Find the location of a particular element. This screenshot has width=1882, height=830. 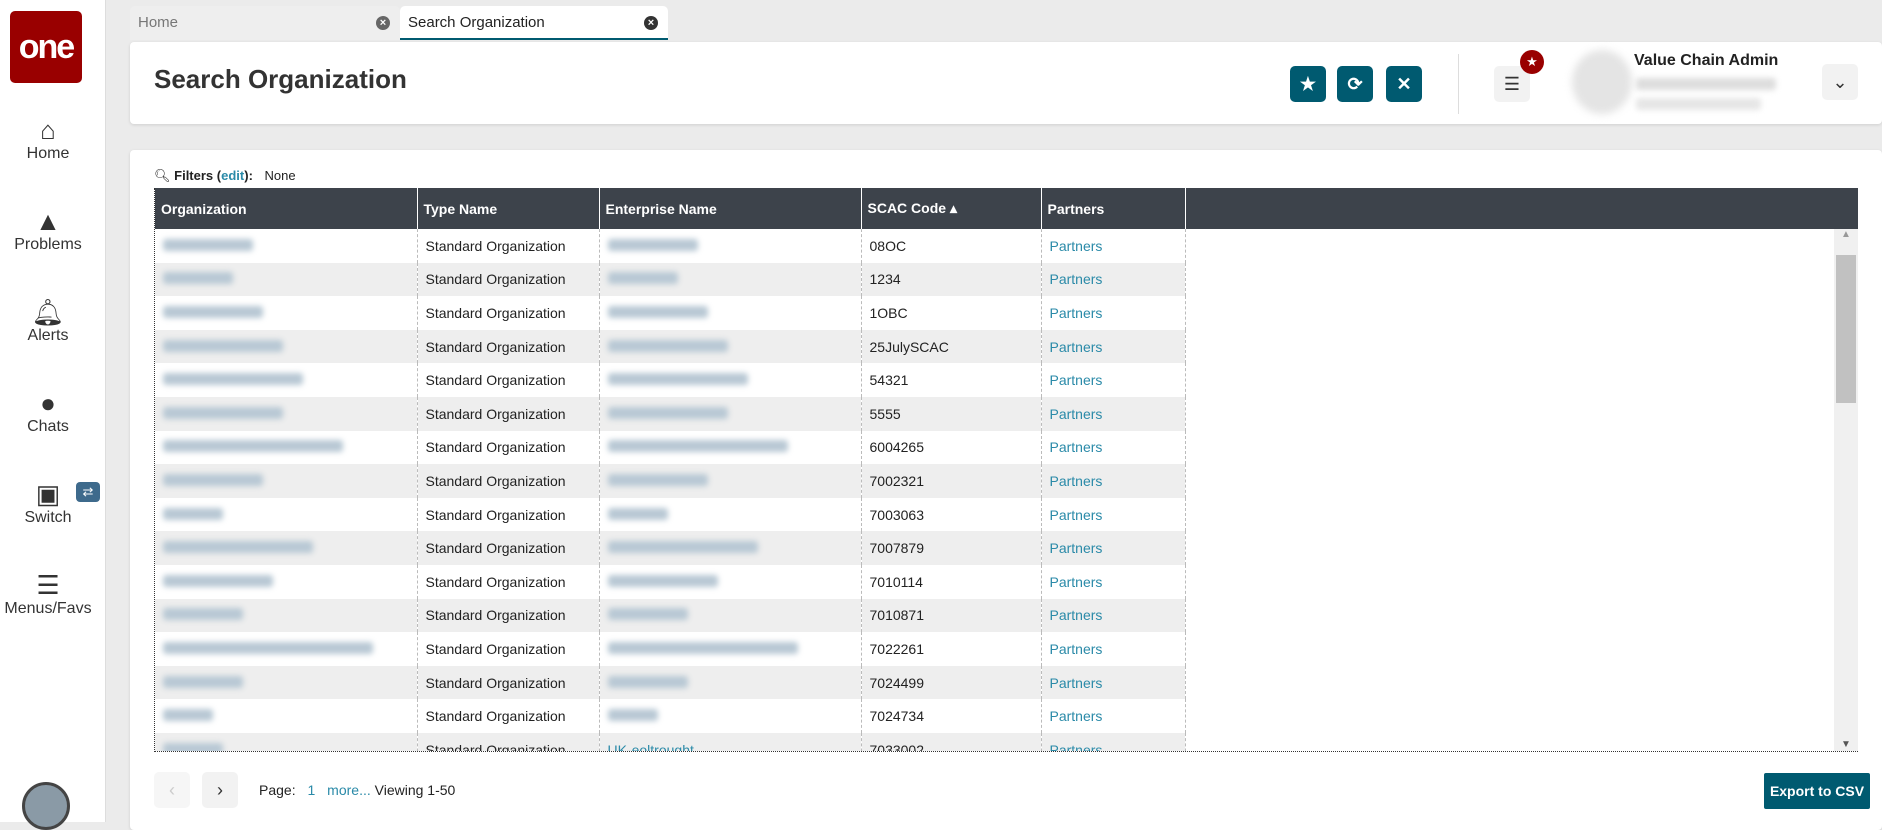

close-tab-icon: × is located at coordinates (383, 23).